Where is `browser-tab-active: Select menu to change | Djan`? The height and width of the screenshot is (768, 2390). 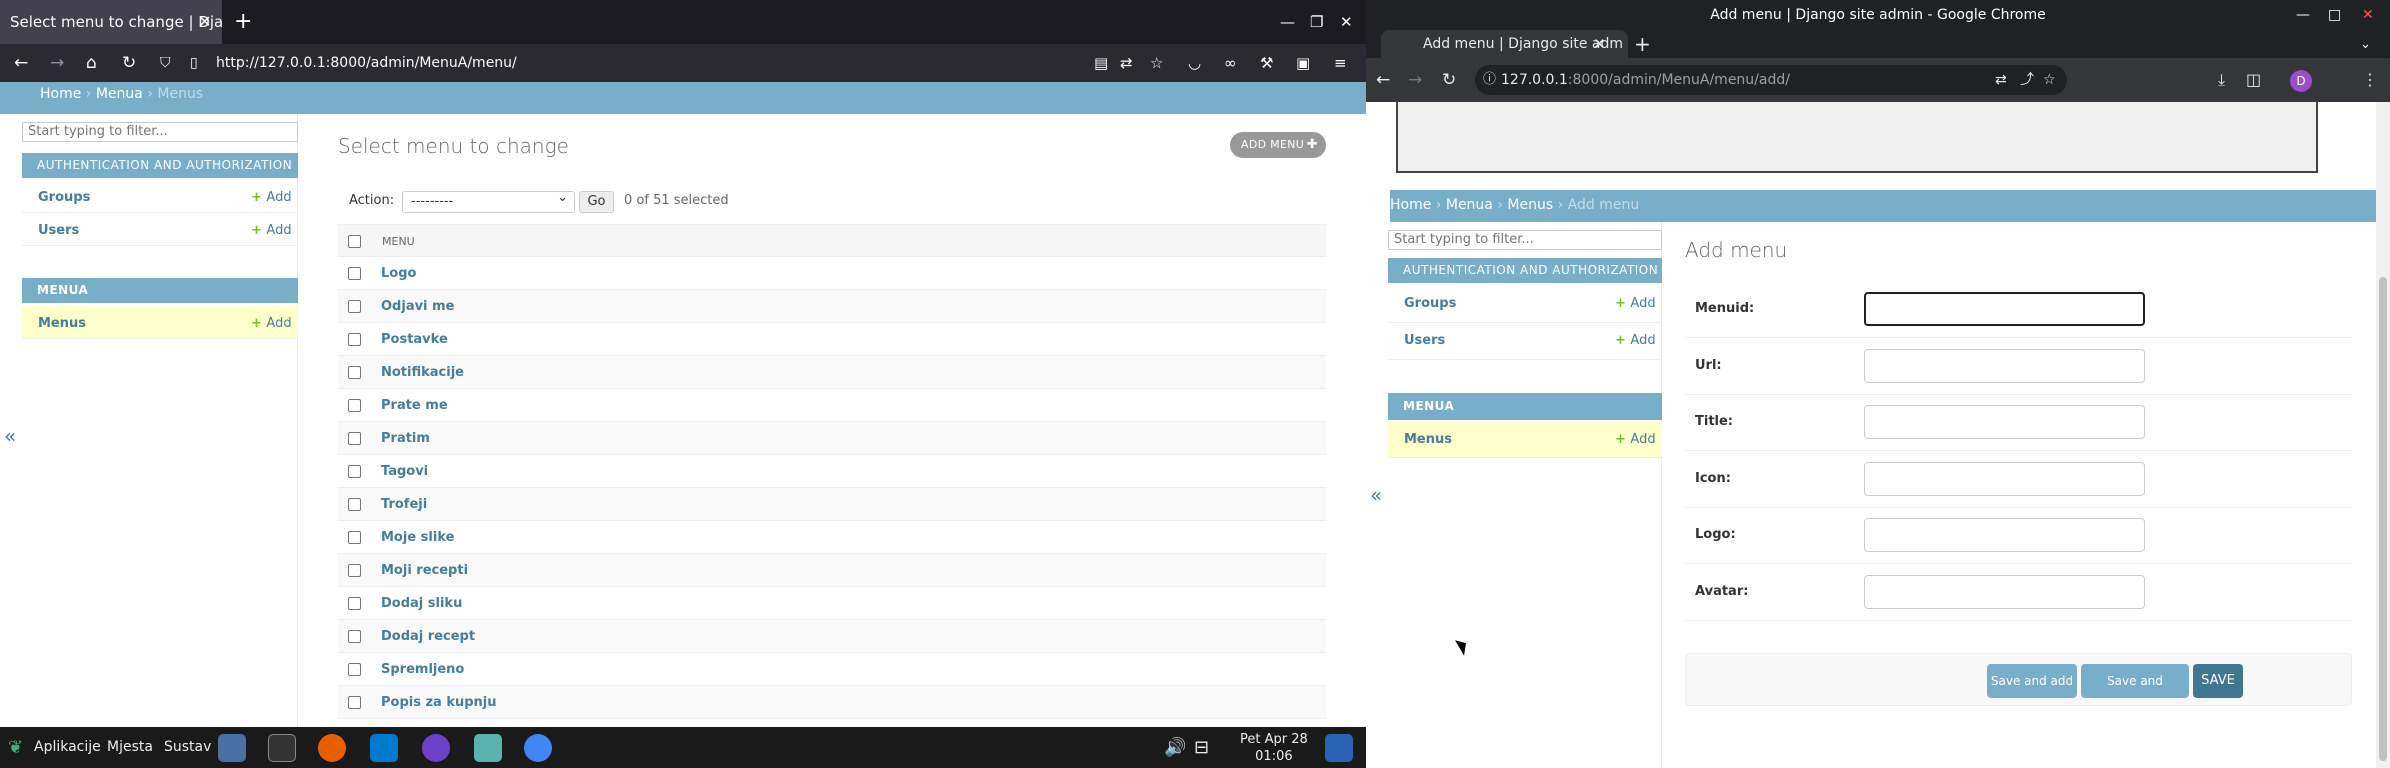
browser-tab-active: Select menu to change | Djan is located at coordinates (111, 22).